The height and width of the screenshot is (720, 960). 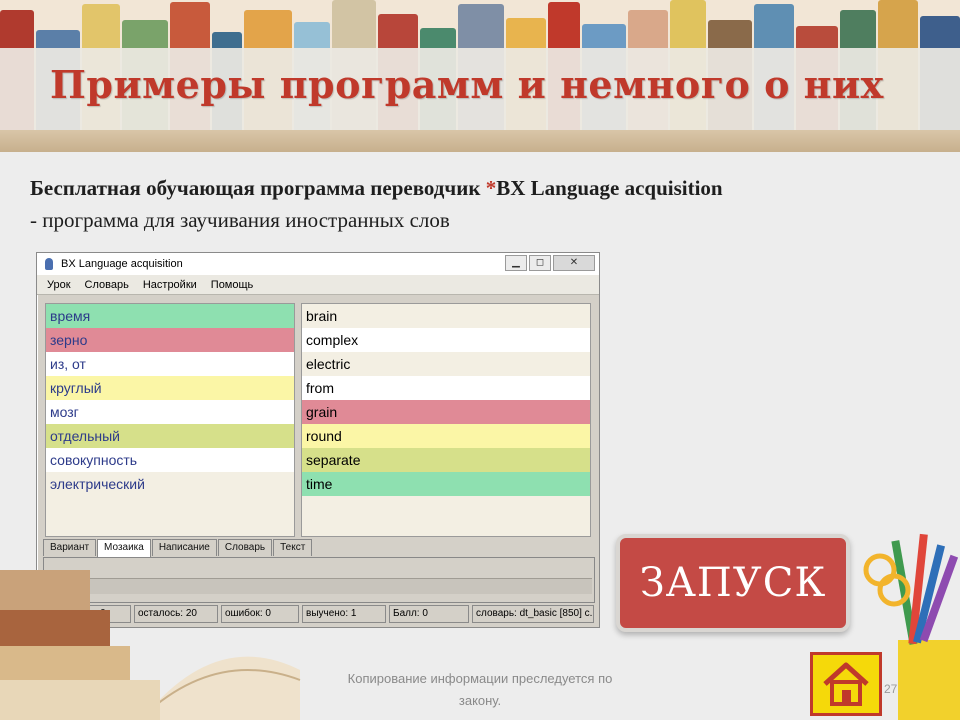 I want to click on tab-2: Написание, so click(x=184, y=547).